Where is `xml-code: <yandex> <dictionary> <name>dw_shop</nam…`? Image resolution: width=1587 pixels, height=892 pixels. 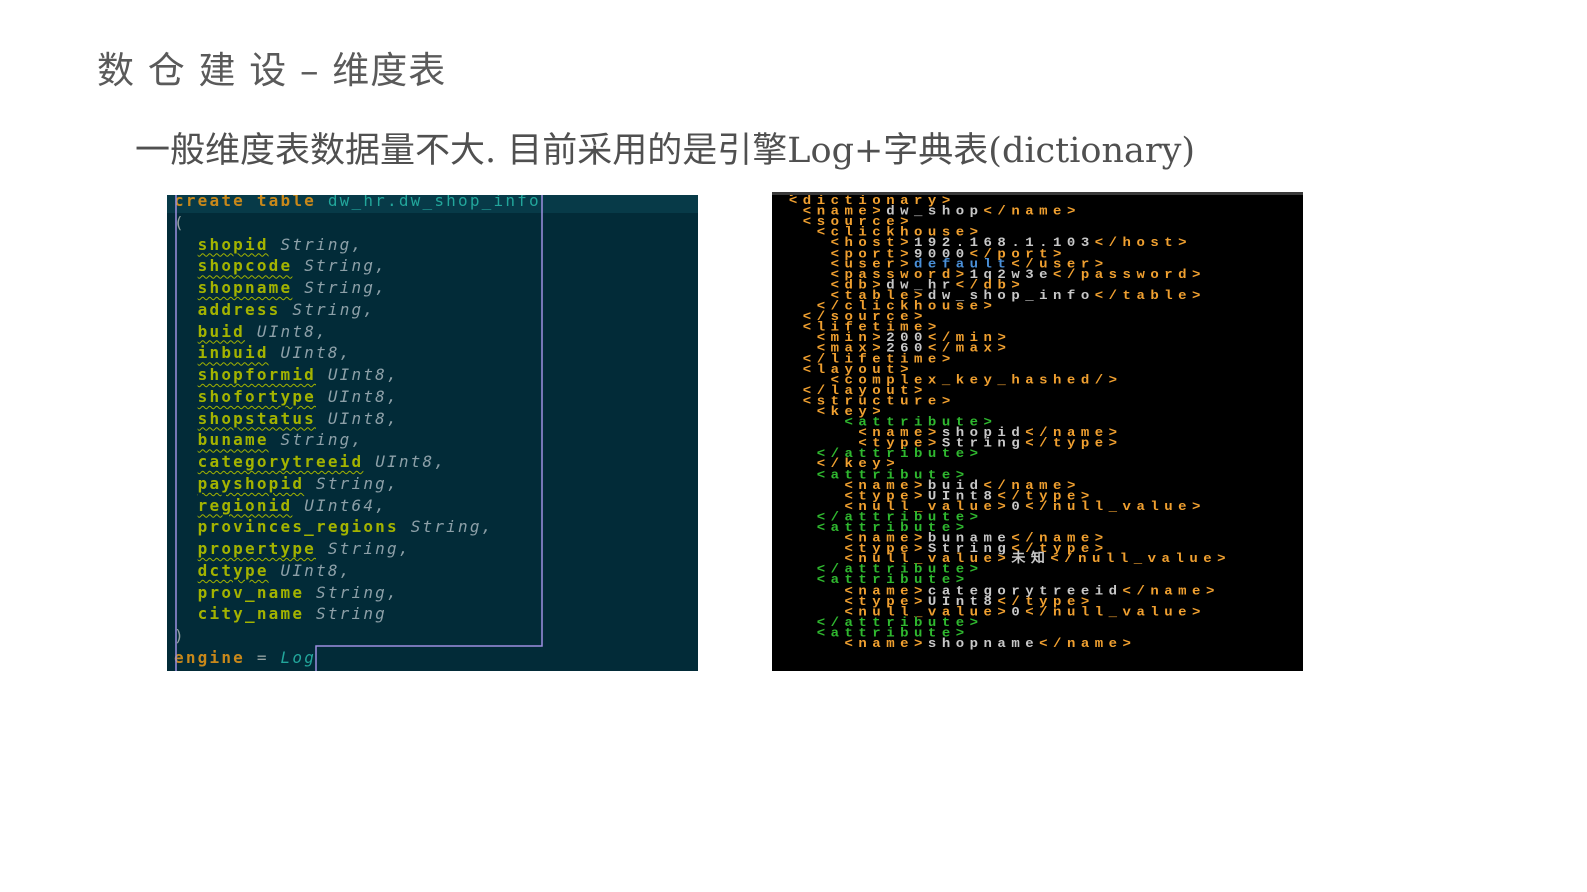
xml-code: <yandex> <dictionary> <name>dw_shop</nam… is located at coordinates (1003, 423).